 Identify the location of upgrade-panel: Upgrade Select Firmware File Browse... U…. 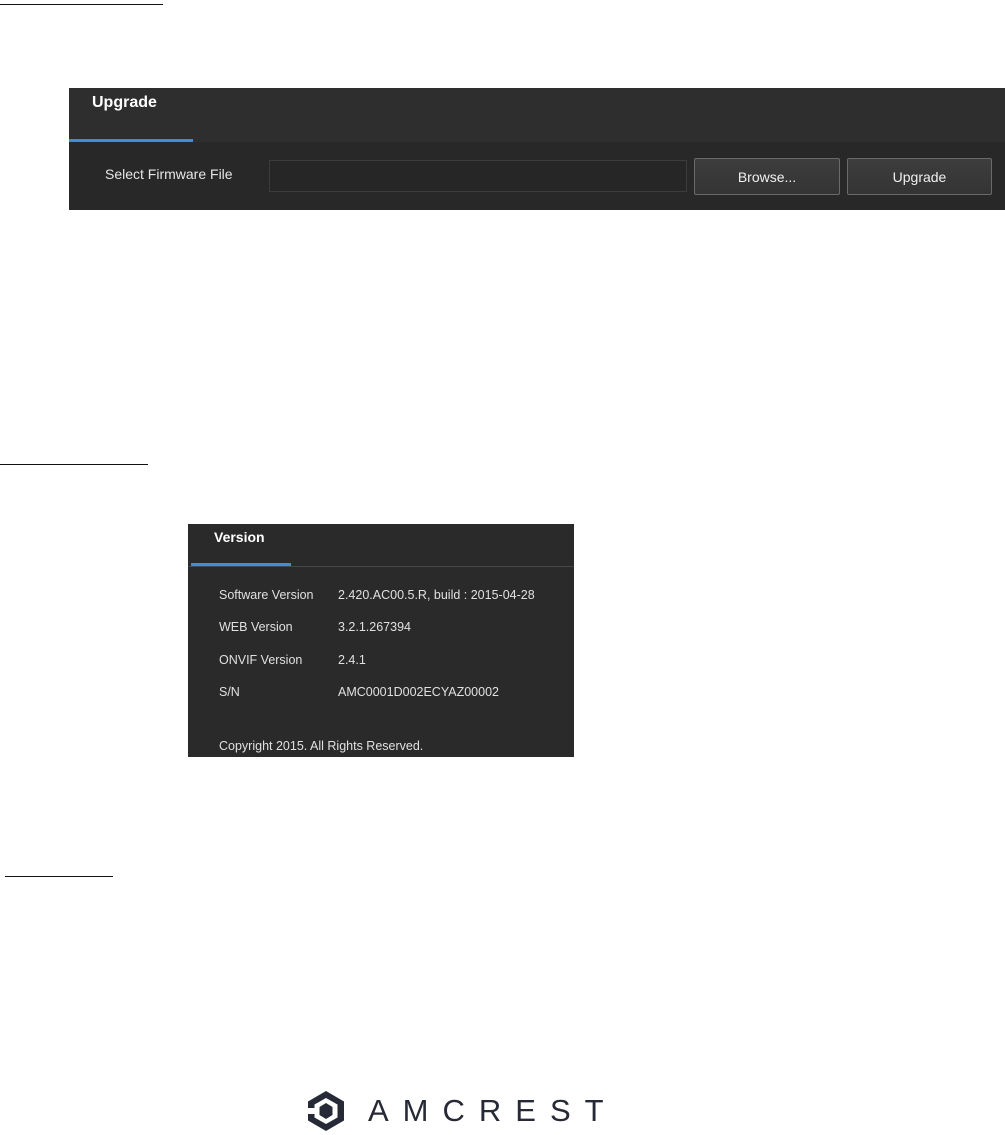
(537, 149).